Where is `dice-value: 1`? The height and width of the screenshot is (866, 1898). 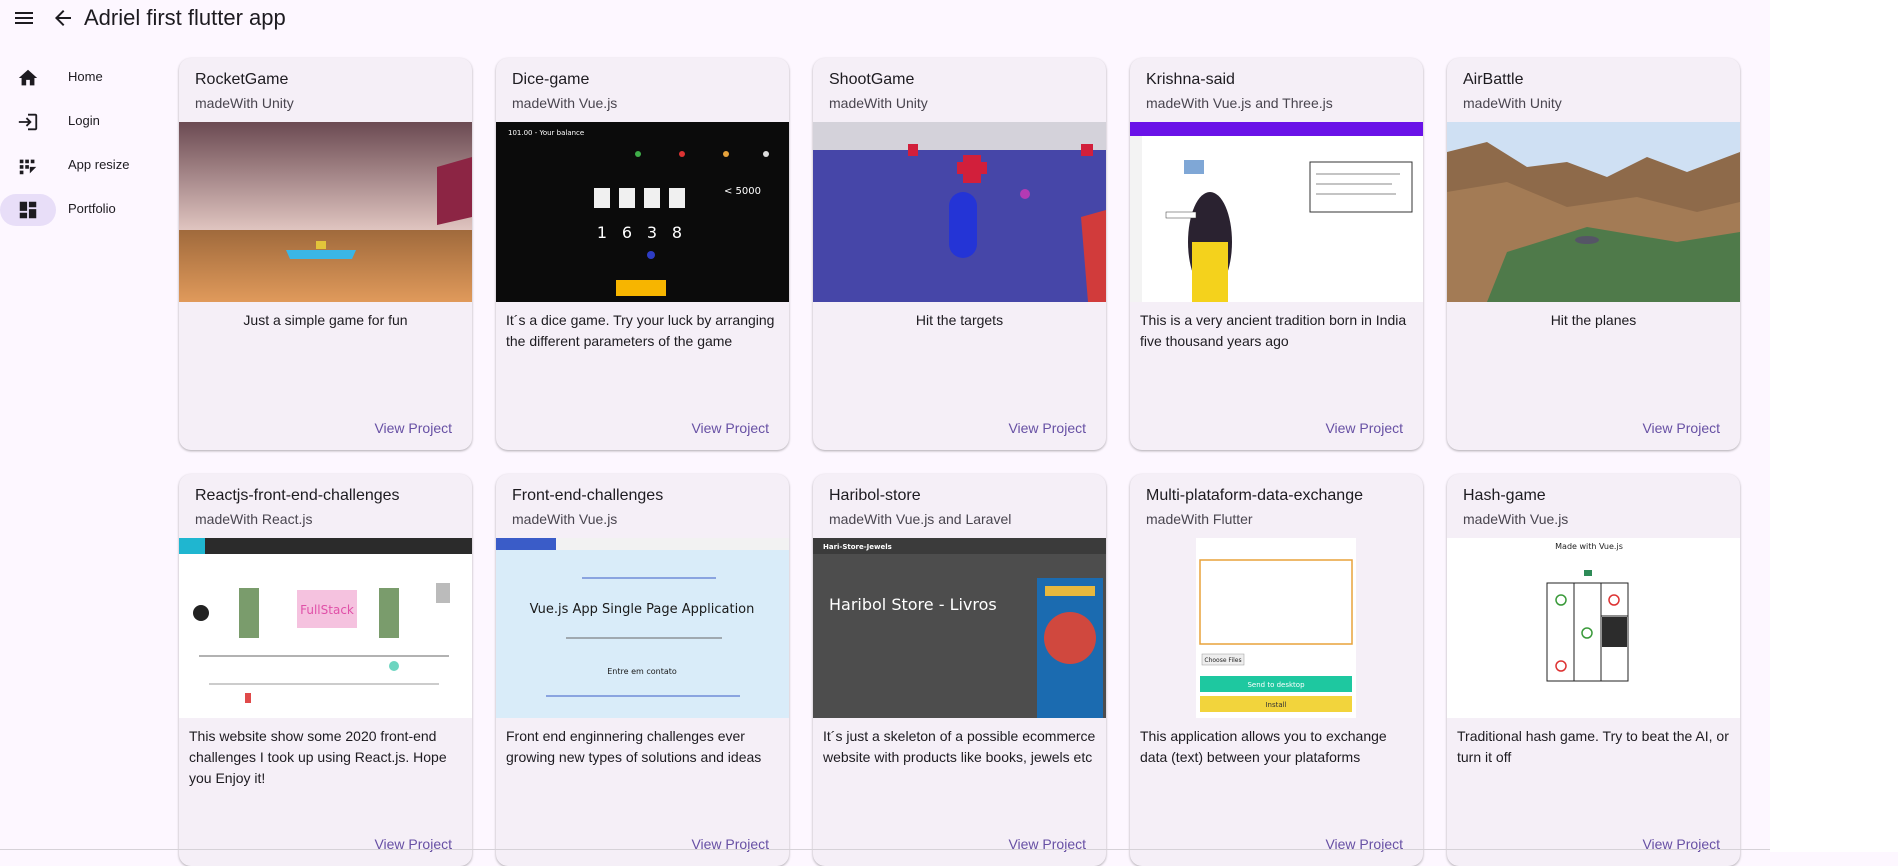 dice-value: 1 is located at coordinates (602, 232).